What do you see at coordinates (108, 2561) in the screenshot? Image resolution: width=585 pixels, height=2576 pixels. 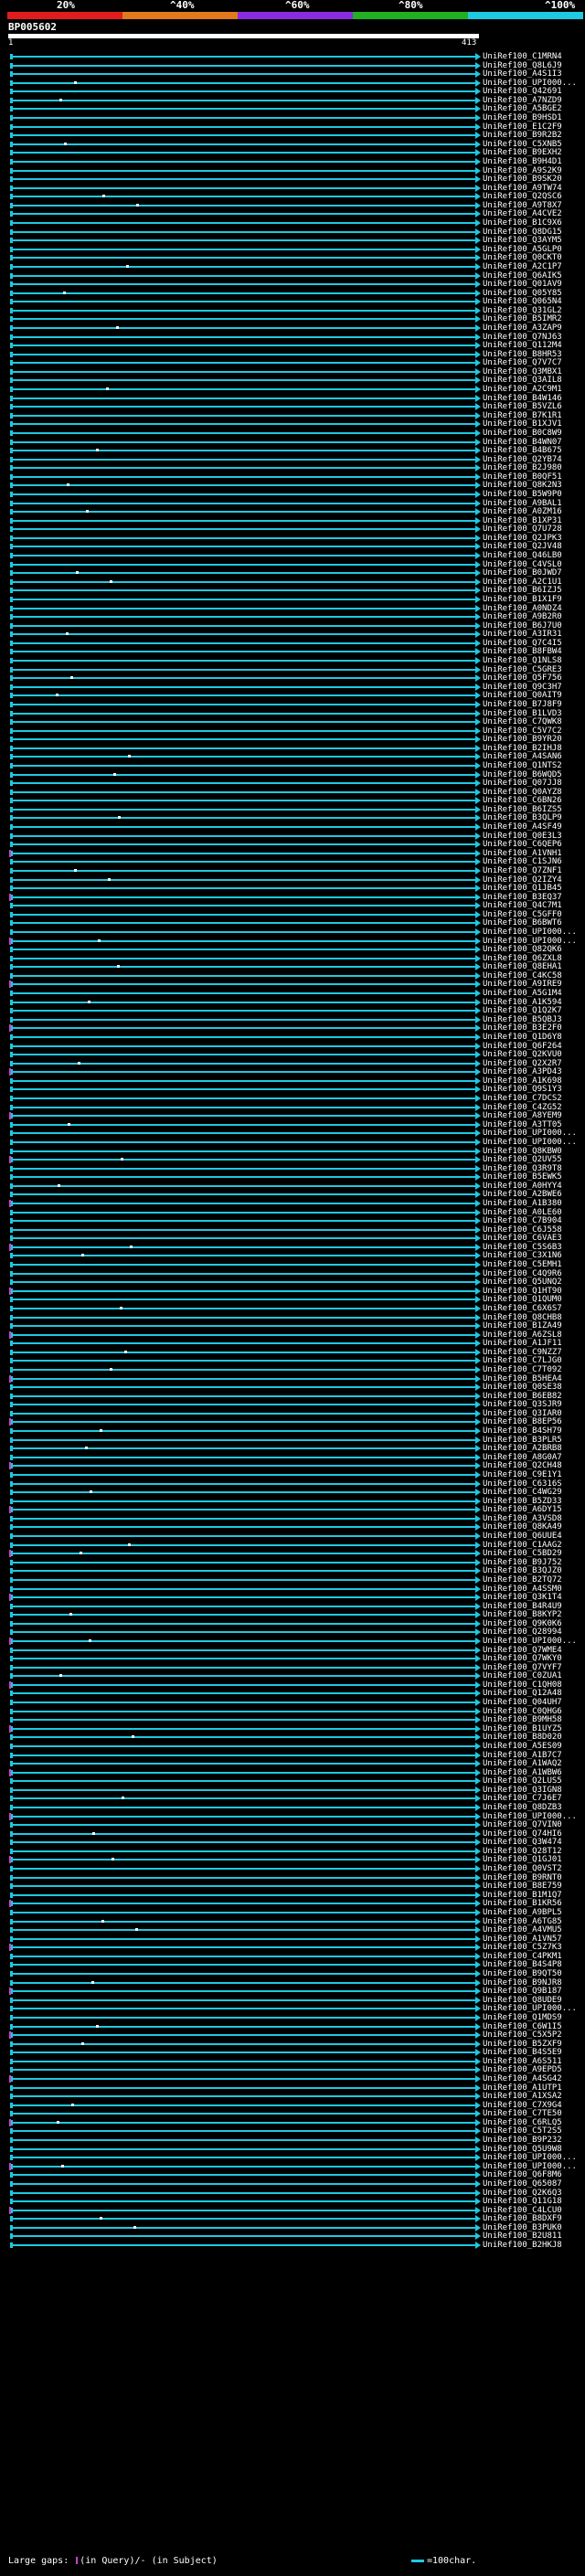 I see `legend-query: (in Query)` at bounding box center [108, 2561].